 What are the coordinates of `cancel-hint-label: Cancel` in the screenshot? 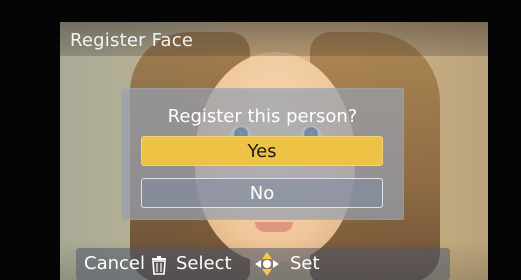 It's located at (114, 264).